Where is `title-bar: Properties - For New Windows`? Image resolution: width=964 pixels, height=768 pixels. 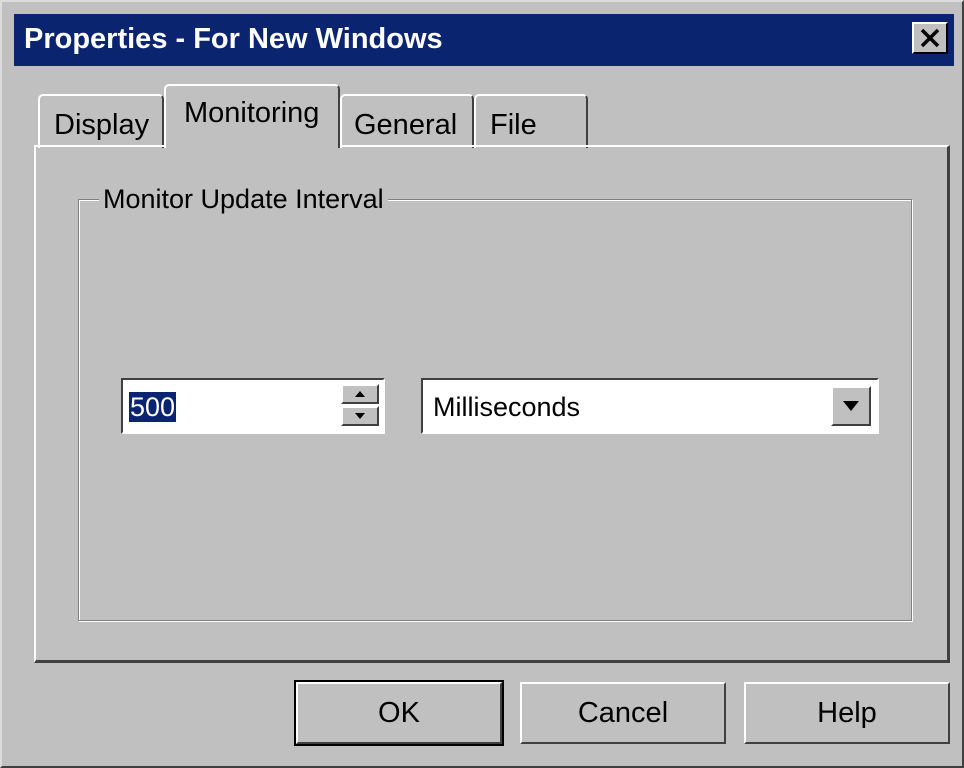
title-bar: Properties - For New Windows is located at coordinates (484, 40).